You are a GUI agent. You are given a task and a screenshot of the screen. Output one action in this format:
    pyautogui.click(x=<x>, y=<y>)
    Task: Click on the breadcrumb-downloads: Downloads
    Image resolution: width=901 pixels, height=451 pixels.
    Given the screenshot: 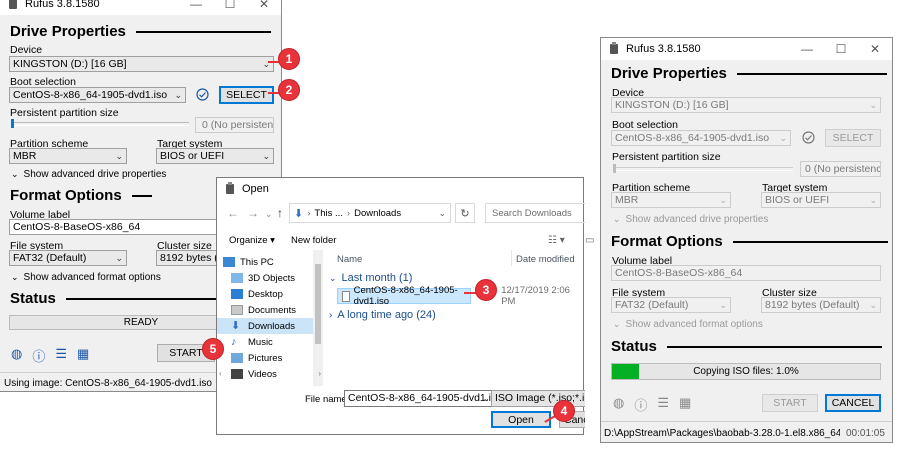 What is the action you would take?
    pyautogui.click(x=377, y=213)
    